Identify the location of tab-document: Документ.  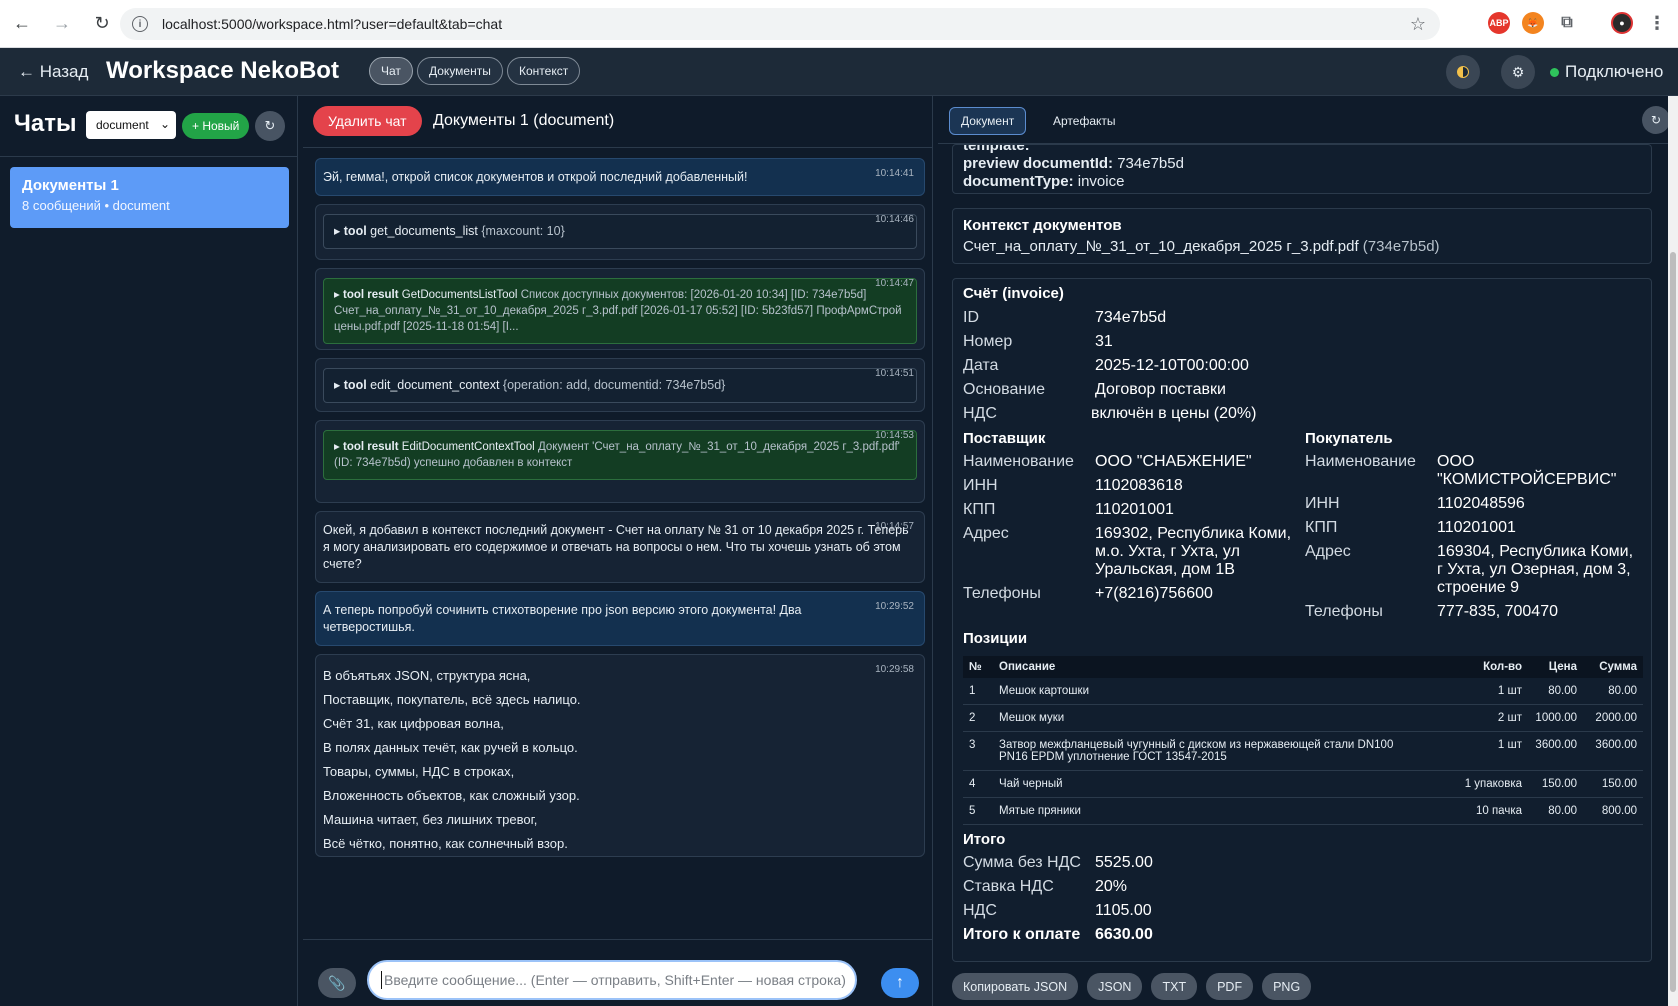
(988, 121).